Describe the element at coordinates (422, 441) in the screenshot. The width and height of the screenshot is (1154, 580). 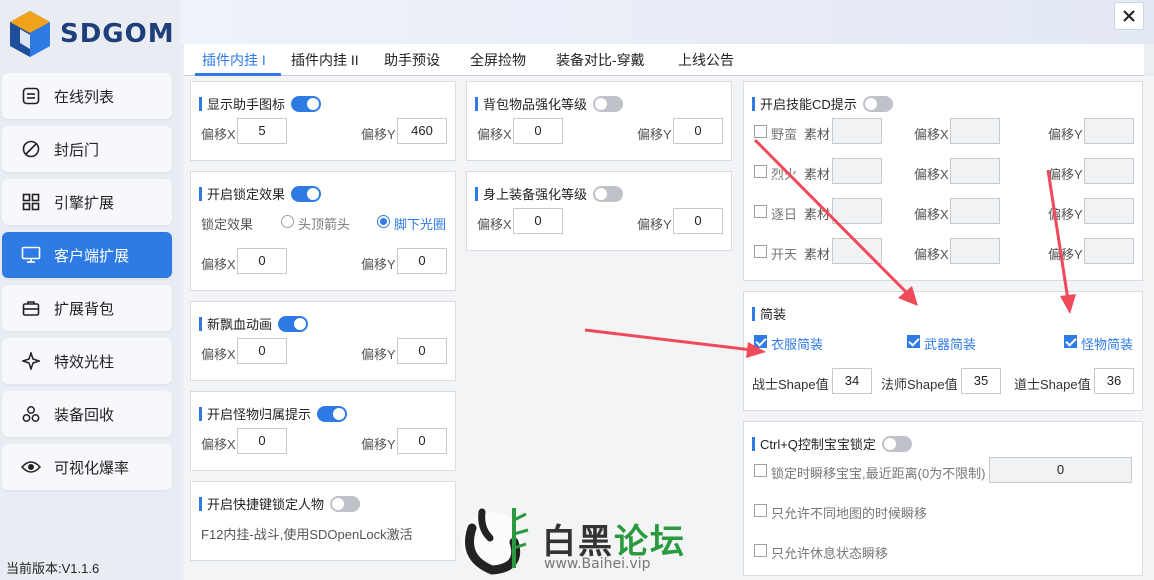
I see `monster-owner-offset-y-input: 0` at that location.